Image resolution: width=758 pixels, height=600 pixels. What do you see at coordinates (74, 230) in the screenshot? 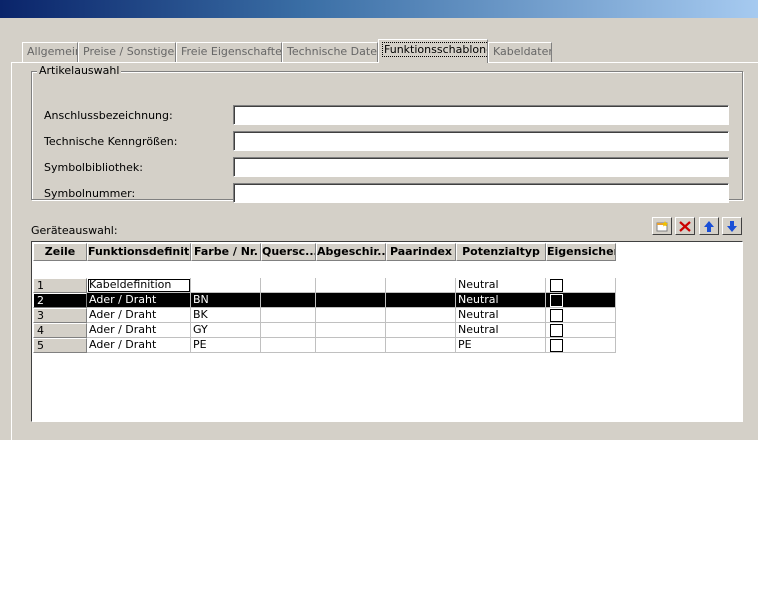
I see `device-selection-label: Geräteauswahl:` at bounding box center [74, 230].